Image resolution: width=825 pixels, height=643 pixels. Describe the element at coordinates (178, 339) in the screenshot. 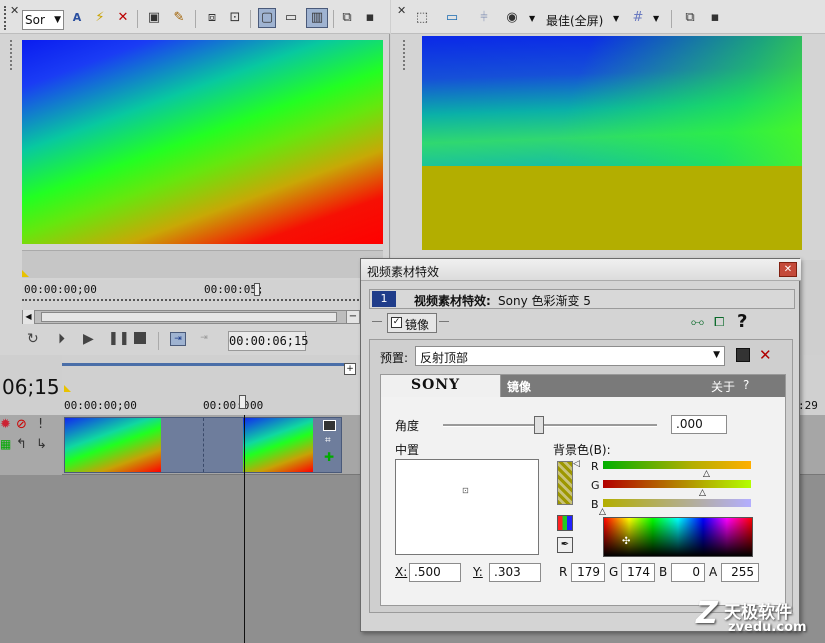

I see `insert-icon: ⇥` at that location.